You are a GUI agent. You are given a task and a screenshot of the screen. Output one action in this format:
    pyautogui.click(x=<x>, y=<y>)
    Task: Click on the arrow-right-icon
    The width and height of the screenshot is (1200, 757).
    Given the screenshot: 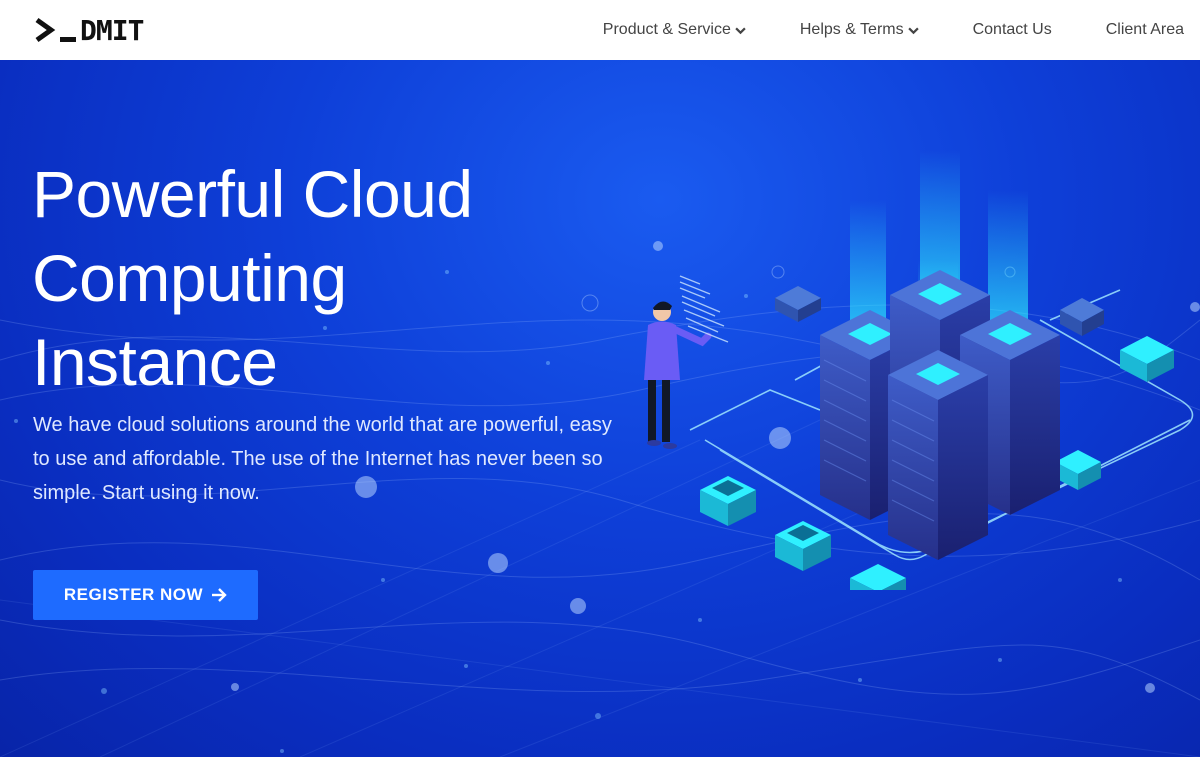 What is the action you would take?
    pyautogui.click(x=219, y=595)
    